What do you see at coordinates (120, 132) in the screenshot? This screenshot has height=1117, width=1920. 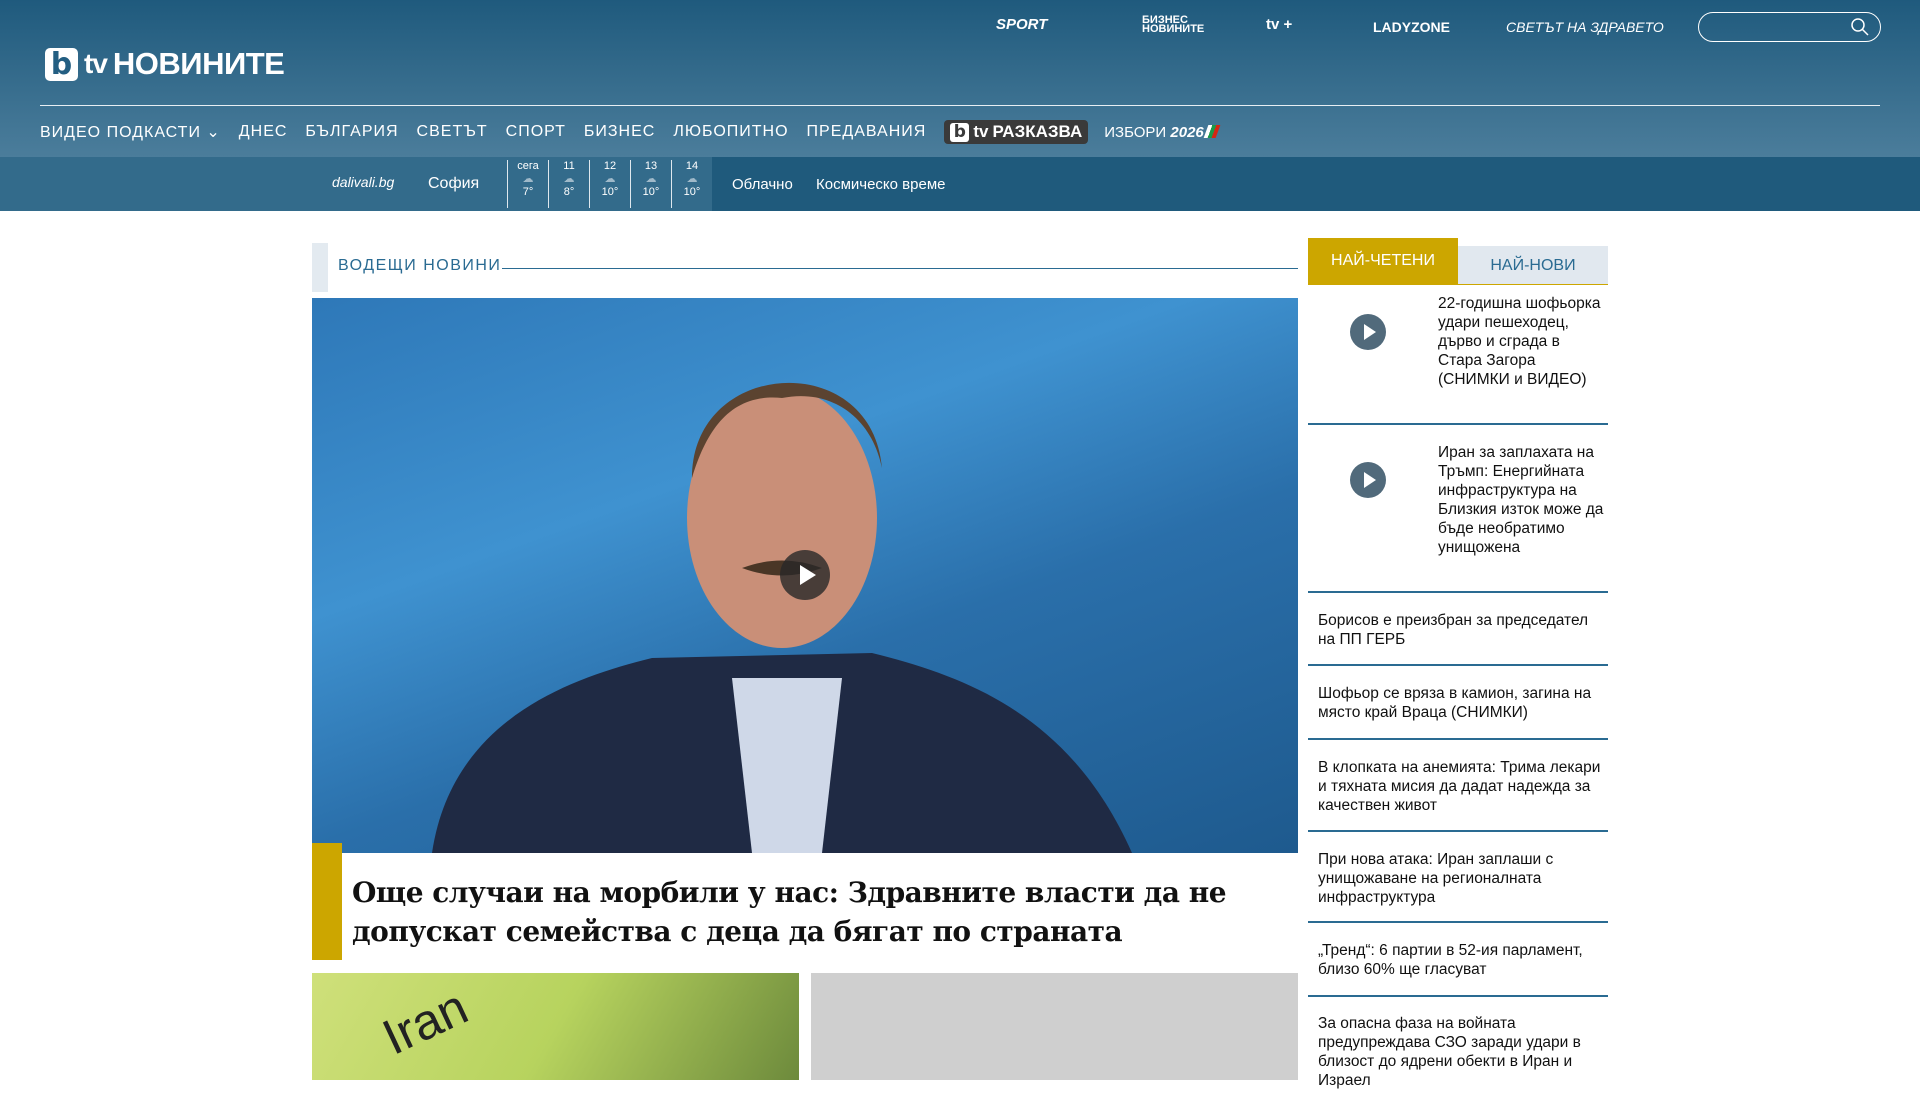 I see `nav-label: ВИДЕО ПОДКАСТИ` at bounding box center [120, 132].